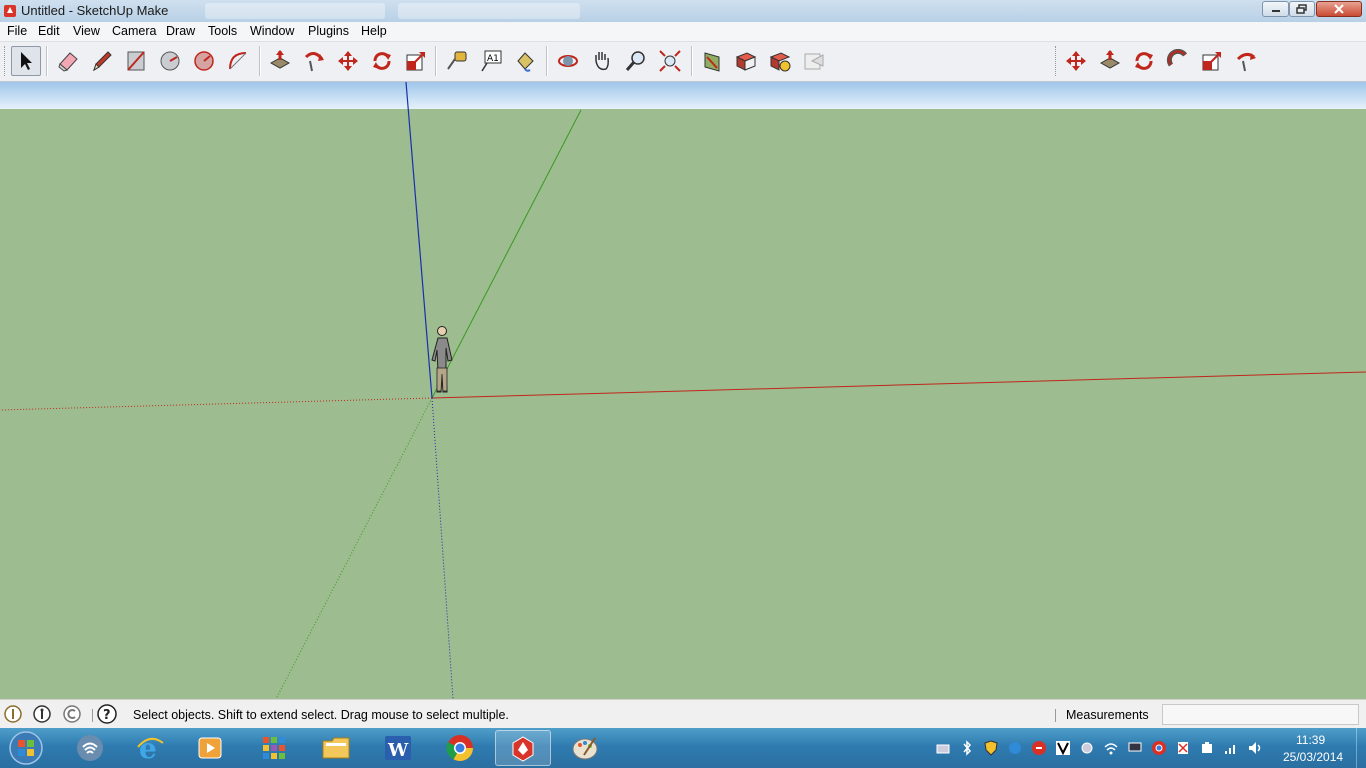 The image size is (1366, 768). Describe the element at coordinates (1087, 748) in the screenshot. I see `tray-settings-icon` at that location.